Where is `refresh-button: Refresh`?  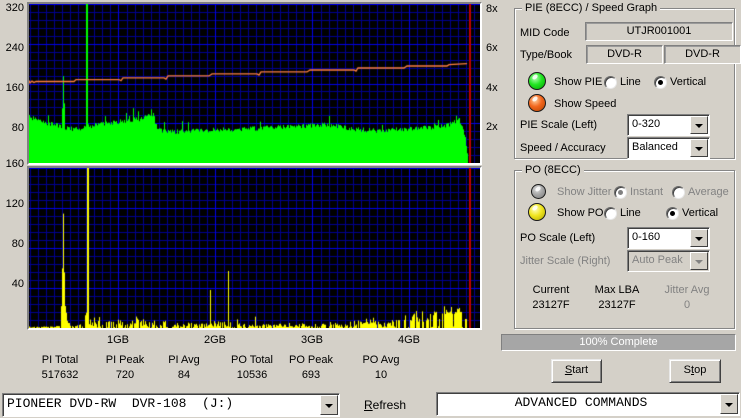 refresh-button: Refresh is located at coordinates (385, 405).